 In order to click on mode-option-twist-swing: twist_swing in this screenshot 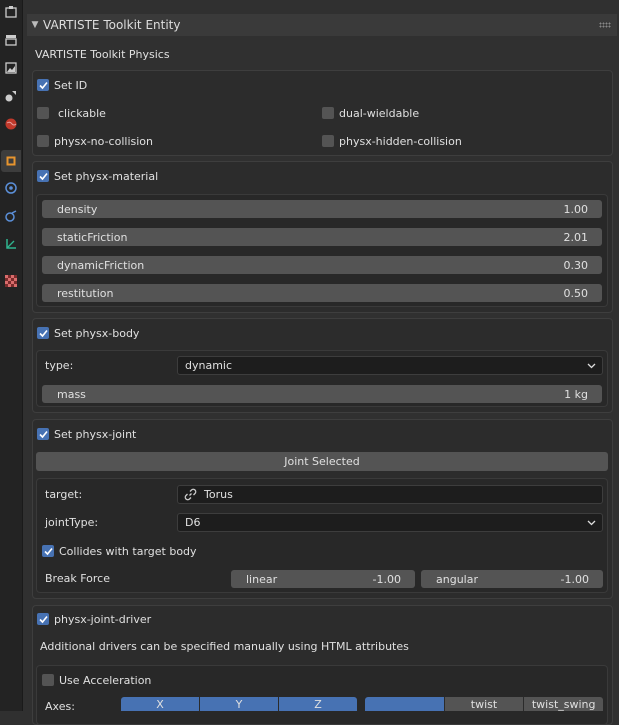, I will do `click(563, 704)`.